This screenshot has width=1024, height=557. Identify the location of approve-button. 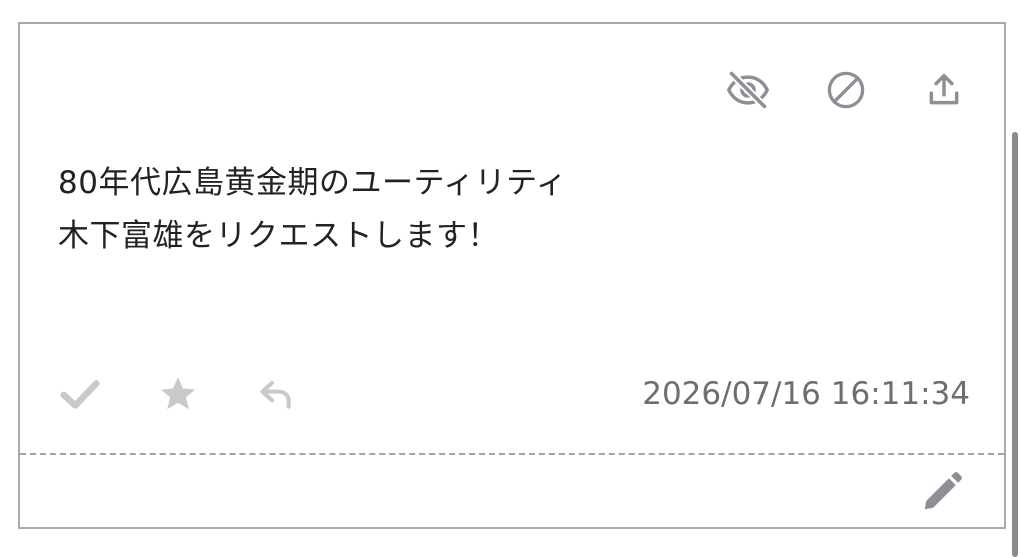
(80, 394).